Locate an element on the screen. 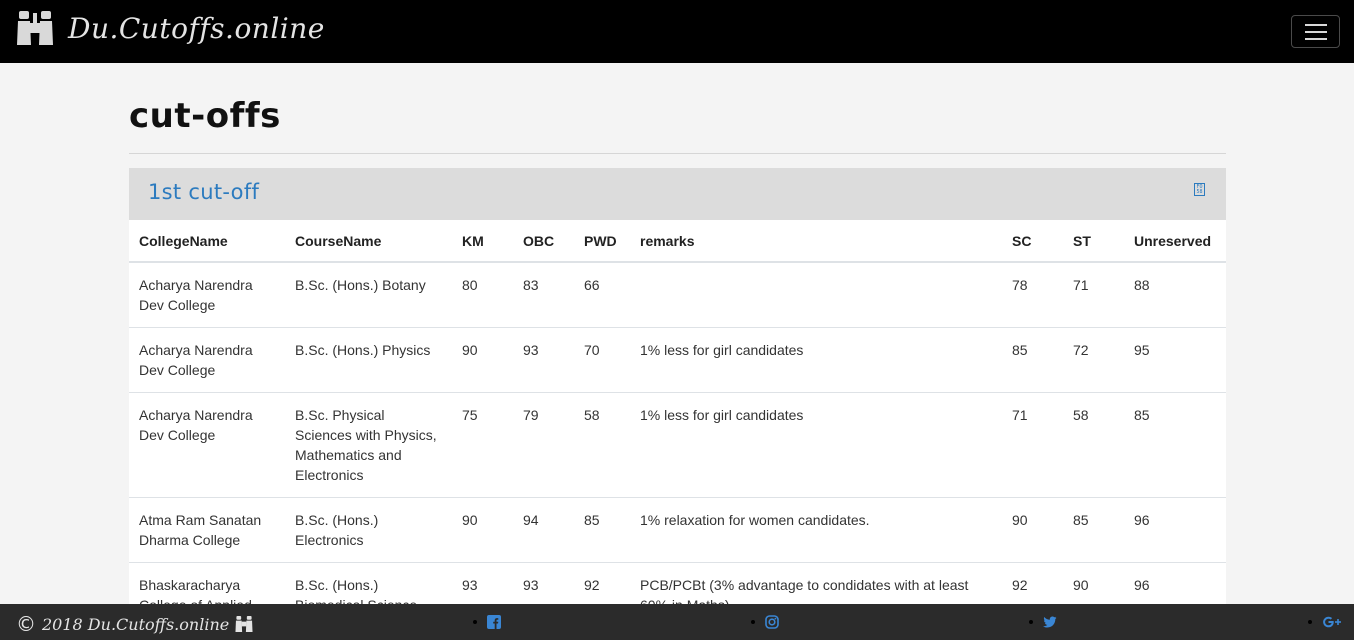 Image resolution: width=1354 pixels, height=640 pixels. table-cell: 79 is located at coordinates (543, 445).